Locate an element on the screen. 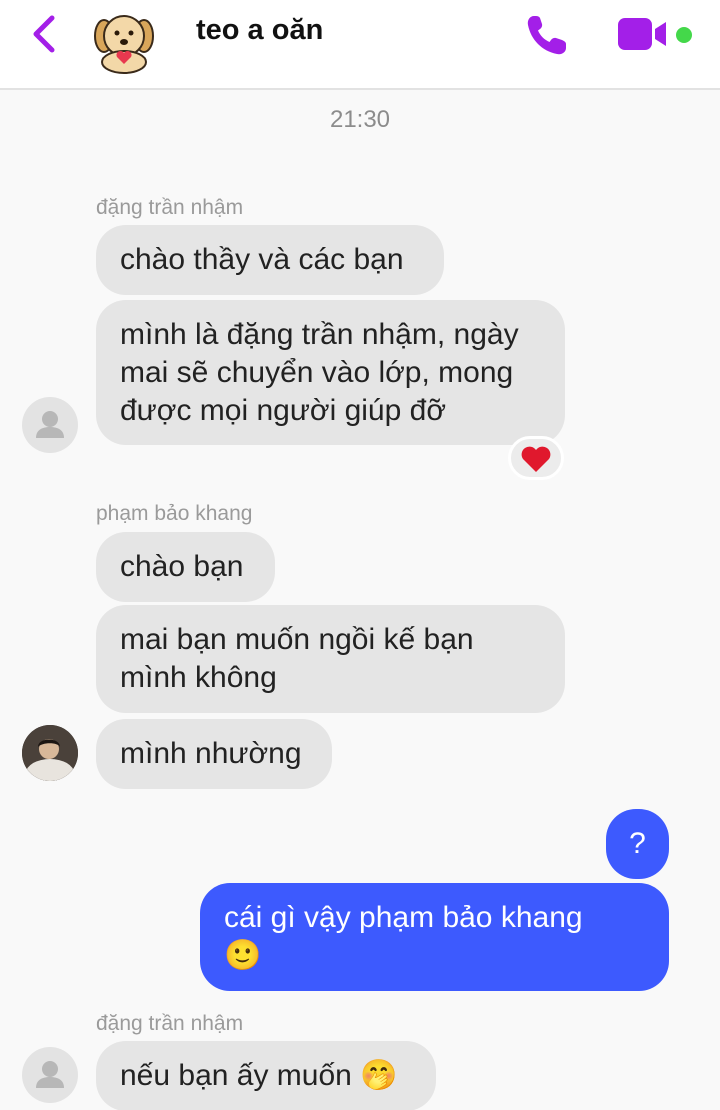 The height and width of the screenshot is (1110, 720). phone-call-icon is located at coordinates (547, 35).